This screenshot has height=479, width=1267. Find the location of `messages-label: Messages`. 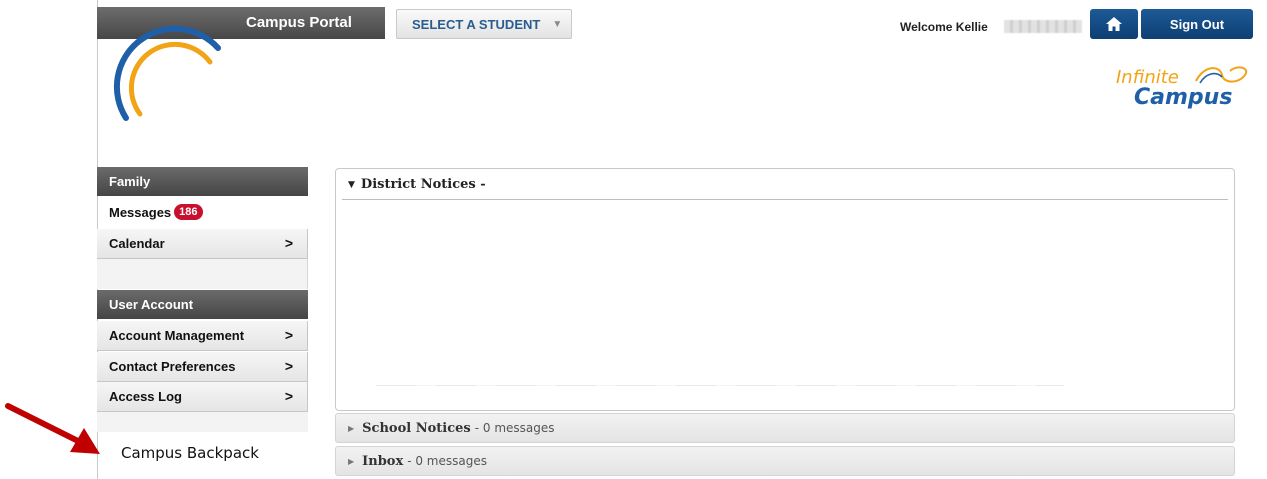

messages-label: Messages is located at coordinates (140, 212).